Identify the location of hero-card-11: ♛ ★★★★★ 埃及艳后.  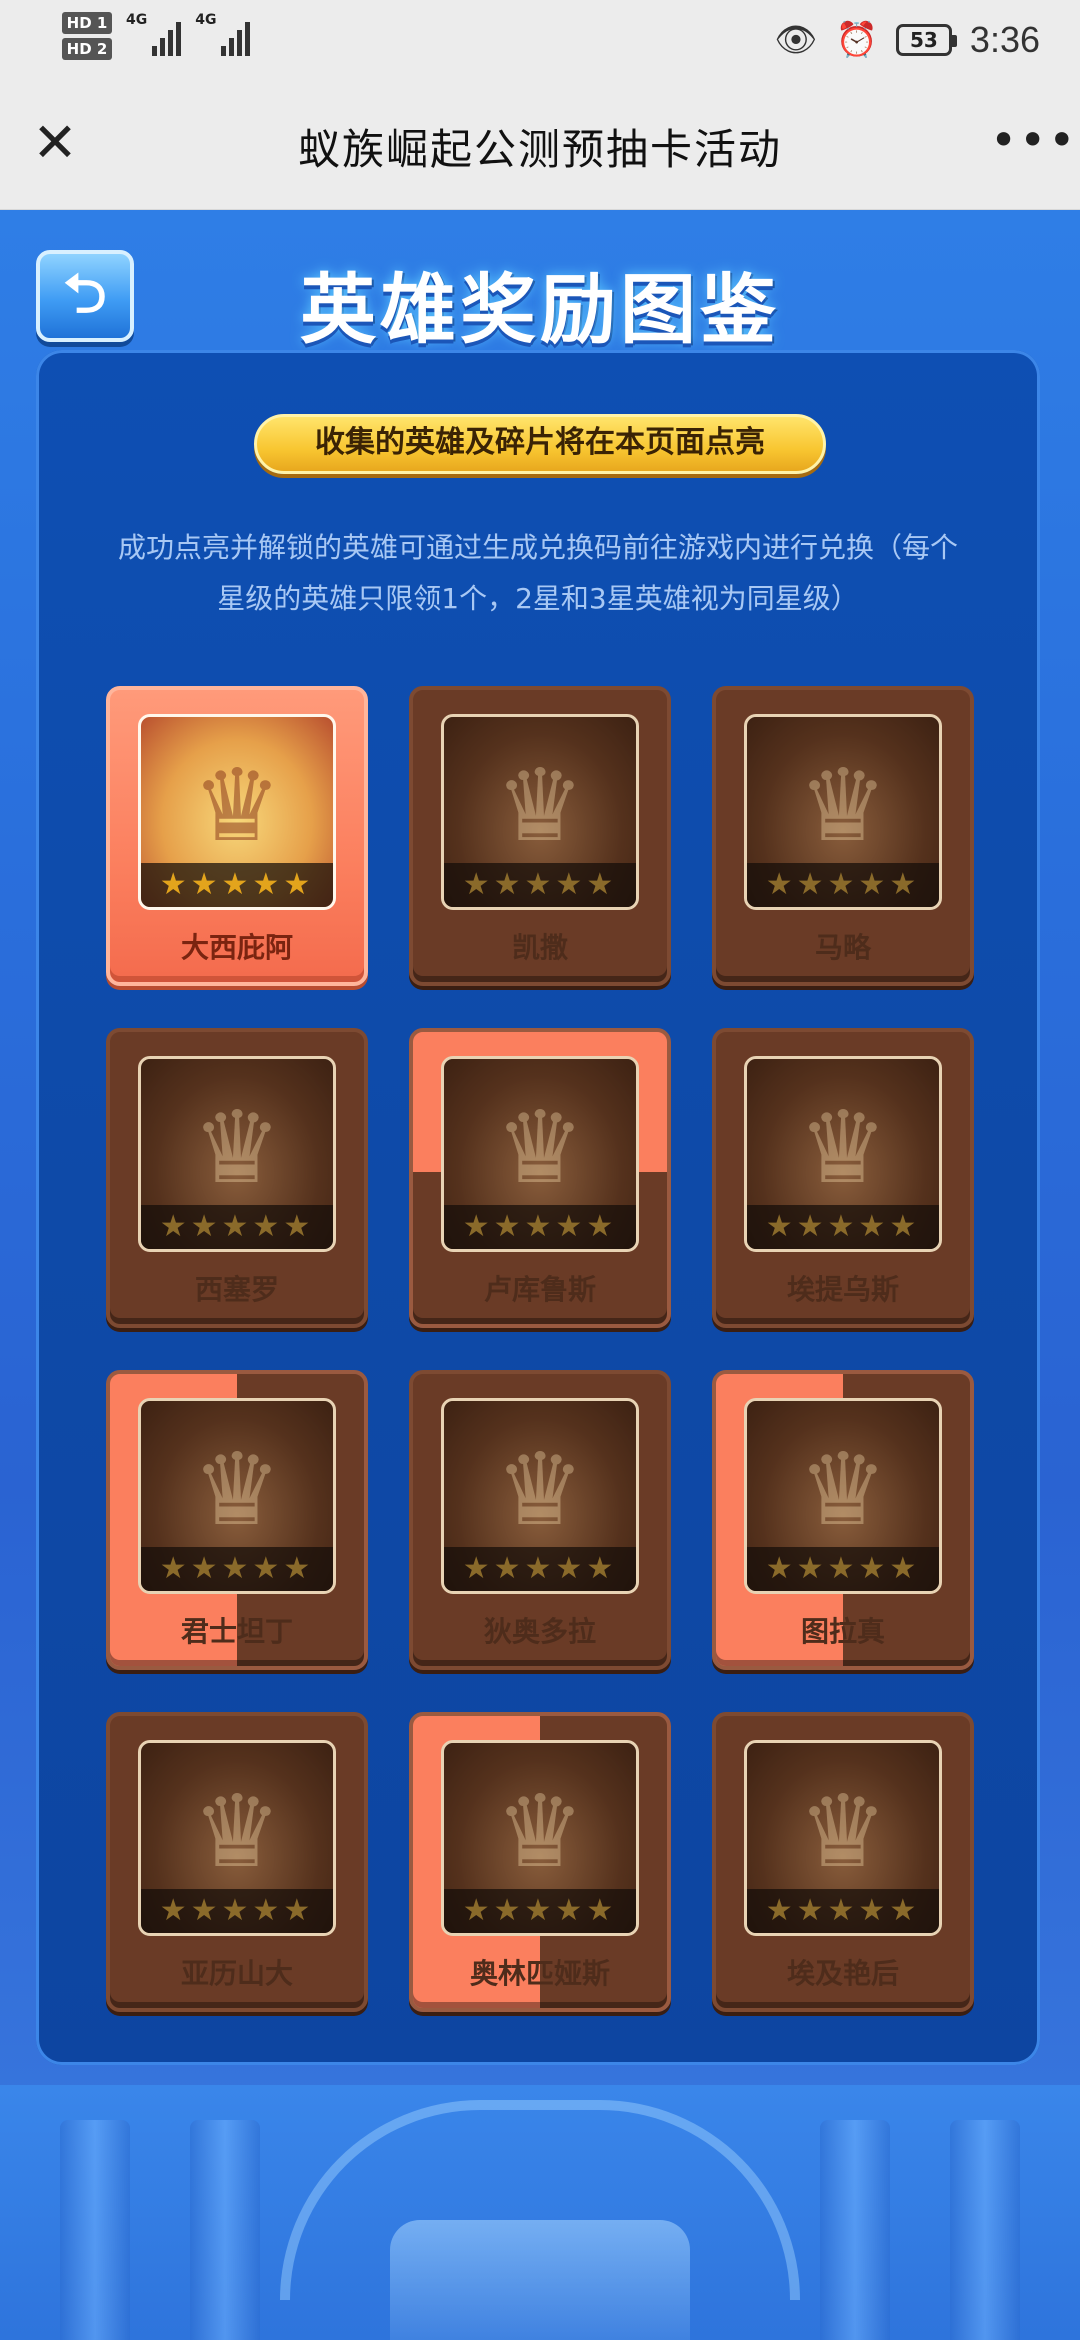
(843, 1862).